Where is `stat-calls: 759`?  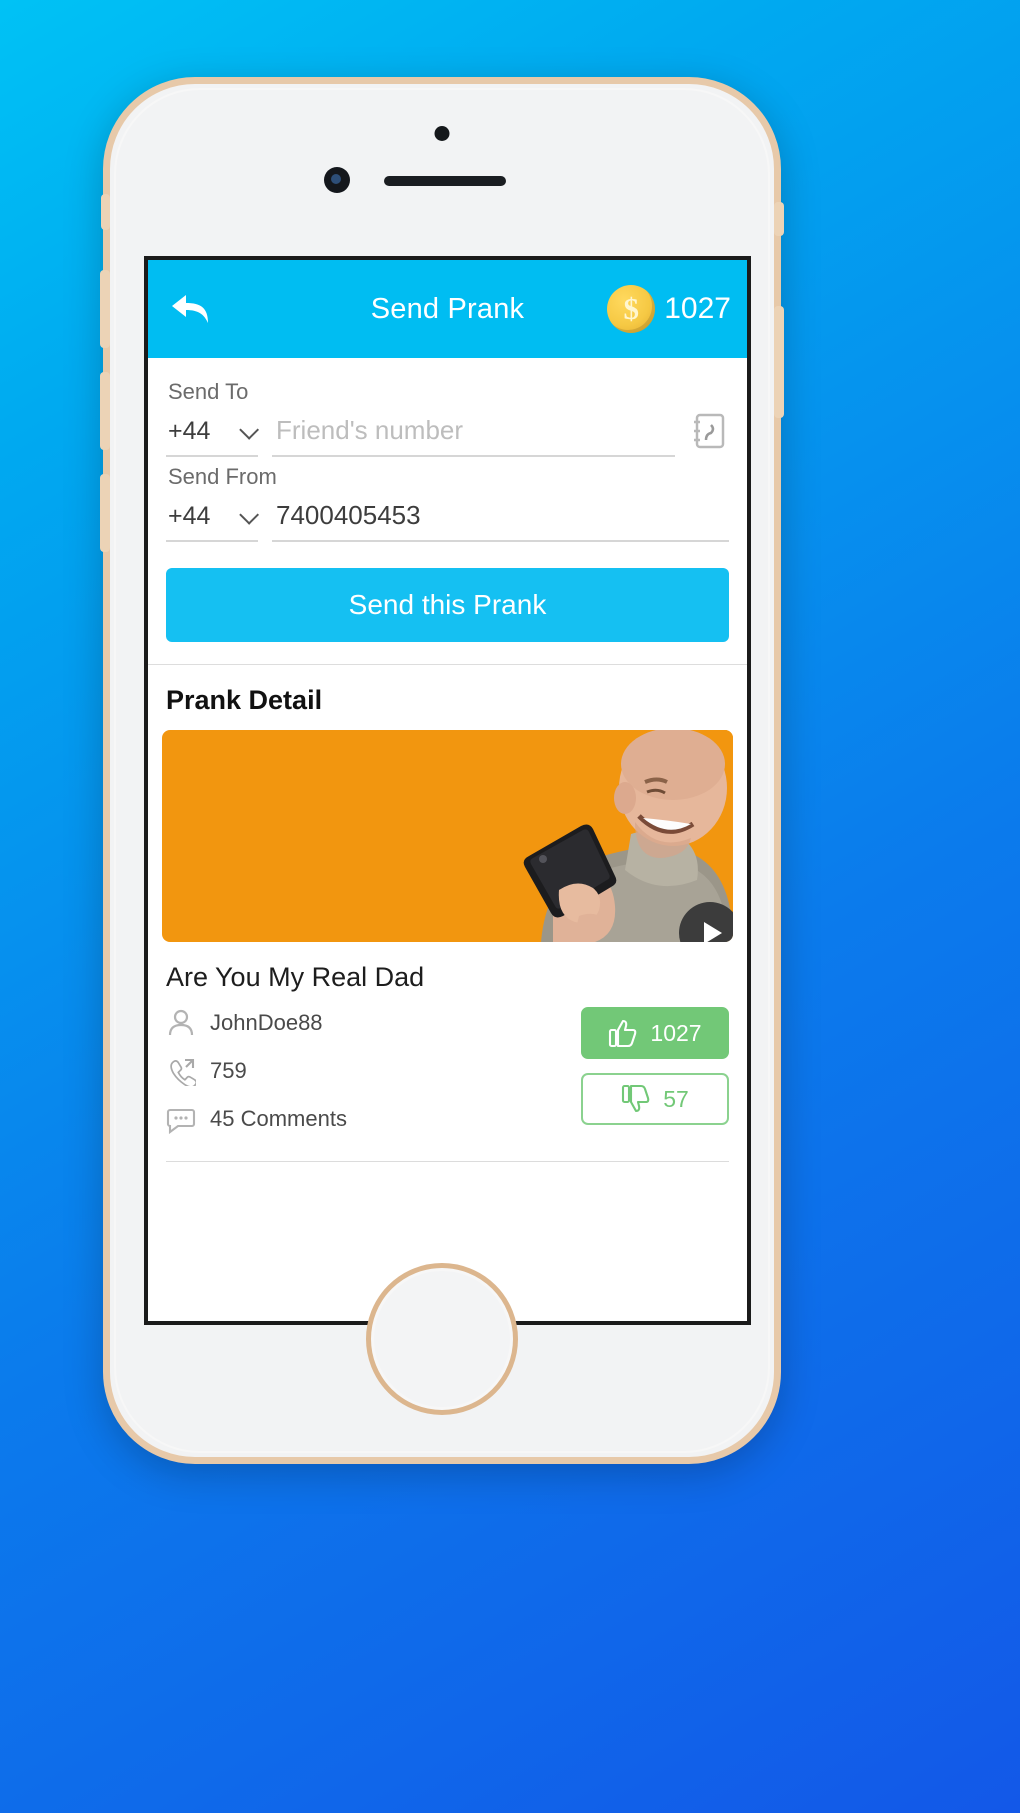 stat-calls: 759 is located at coordinates (373, 1071).